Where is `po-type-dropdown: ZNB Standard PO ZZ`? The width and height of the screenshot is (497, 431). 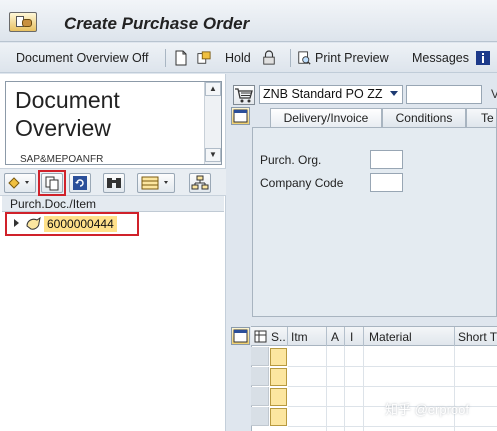
po-type-dropdown: ZNB Standard PO ZZ is located at coordinates (331, 94).